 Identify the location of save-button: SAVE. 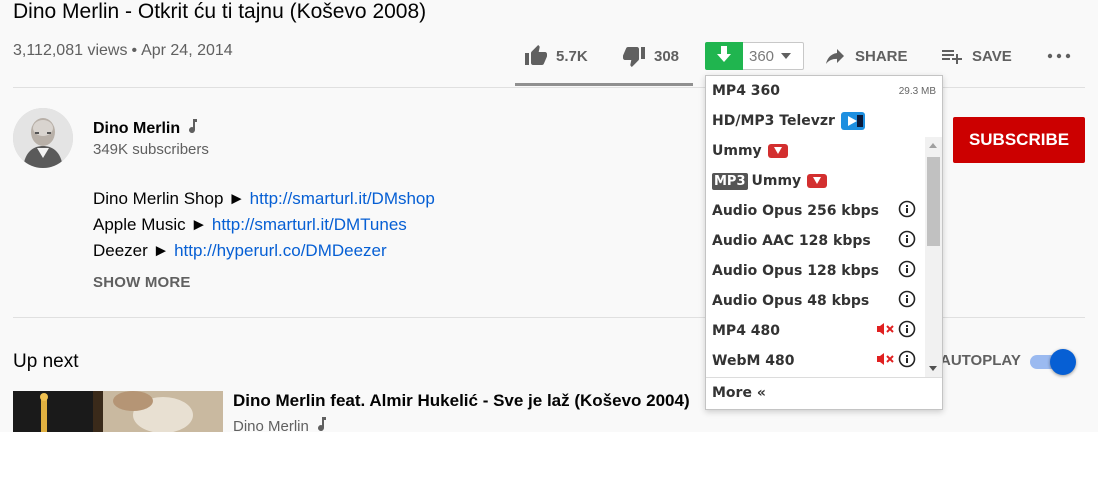
(976, 56).